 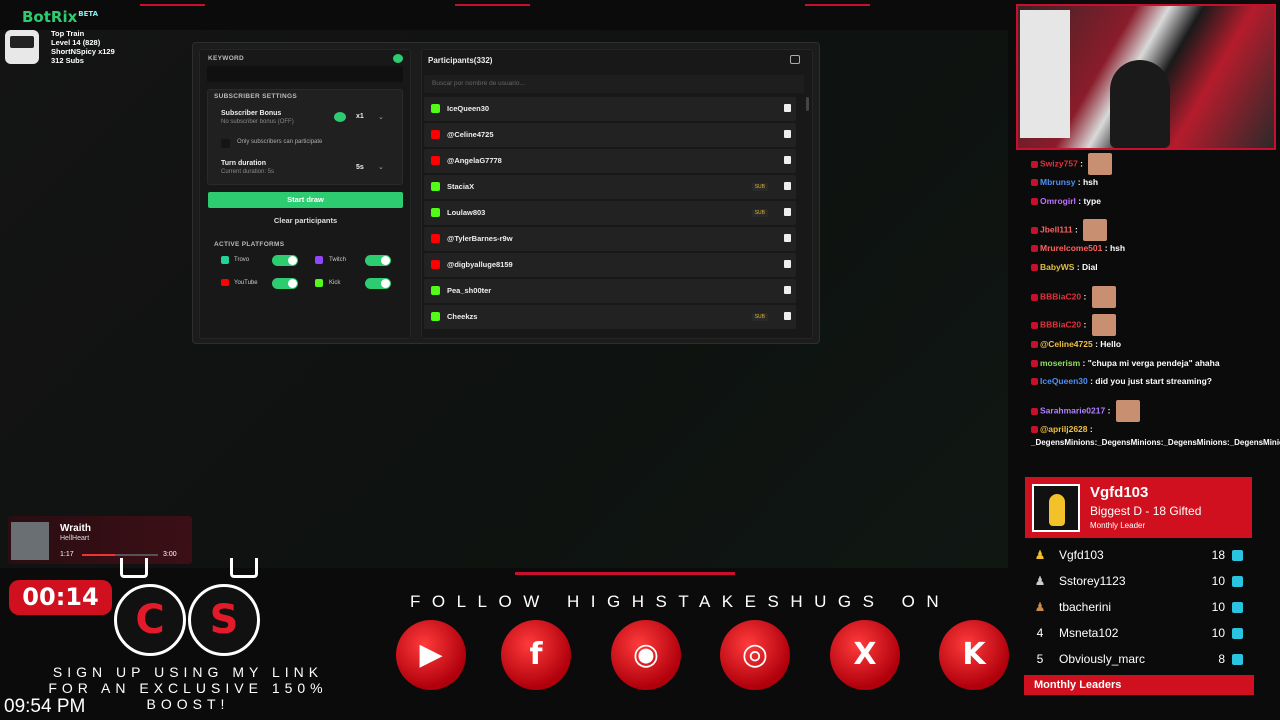 What do you see at coordinates (1137, 556) in the screenshot?
I see `leaderboard-row: ♟ Vgfd103 18` at bounding box center [1137, 556].